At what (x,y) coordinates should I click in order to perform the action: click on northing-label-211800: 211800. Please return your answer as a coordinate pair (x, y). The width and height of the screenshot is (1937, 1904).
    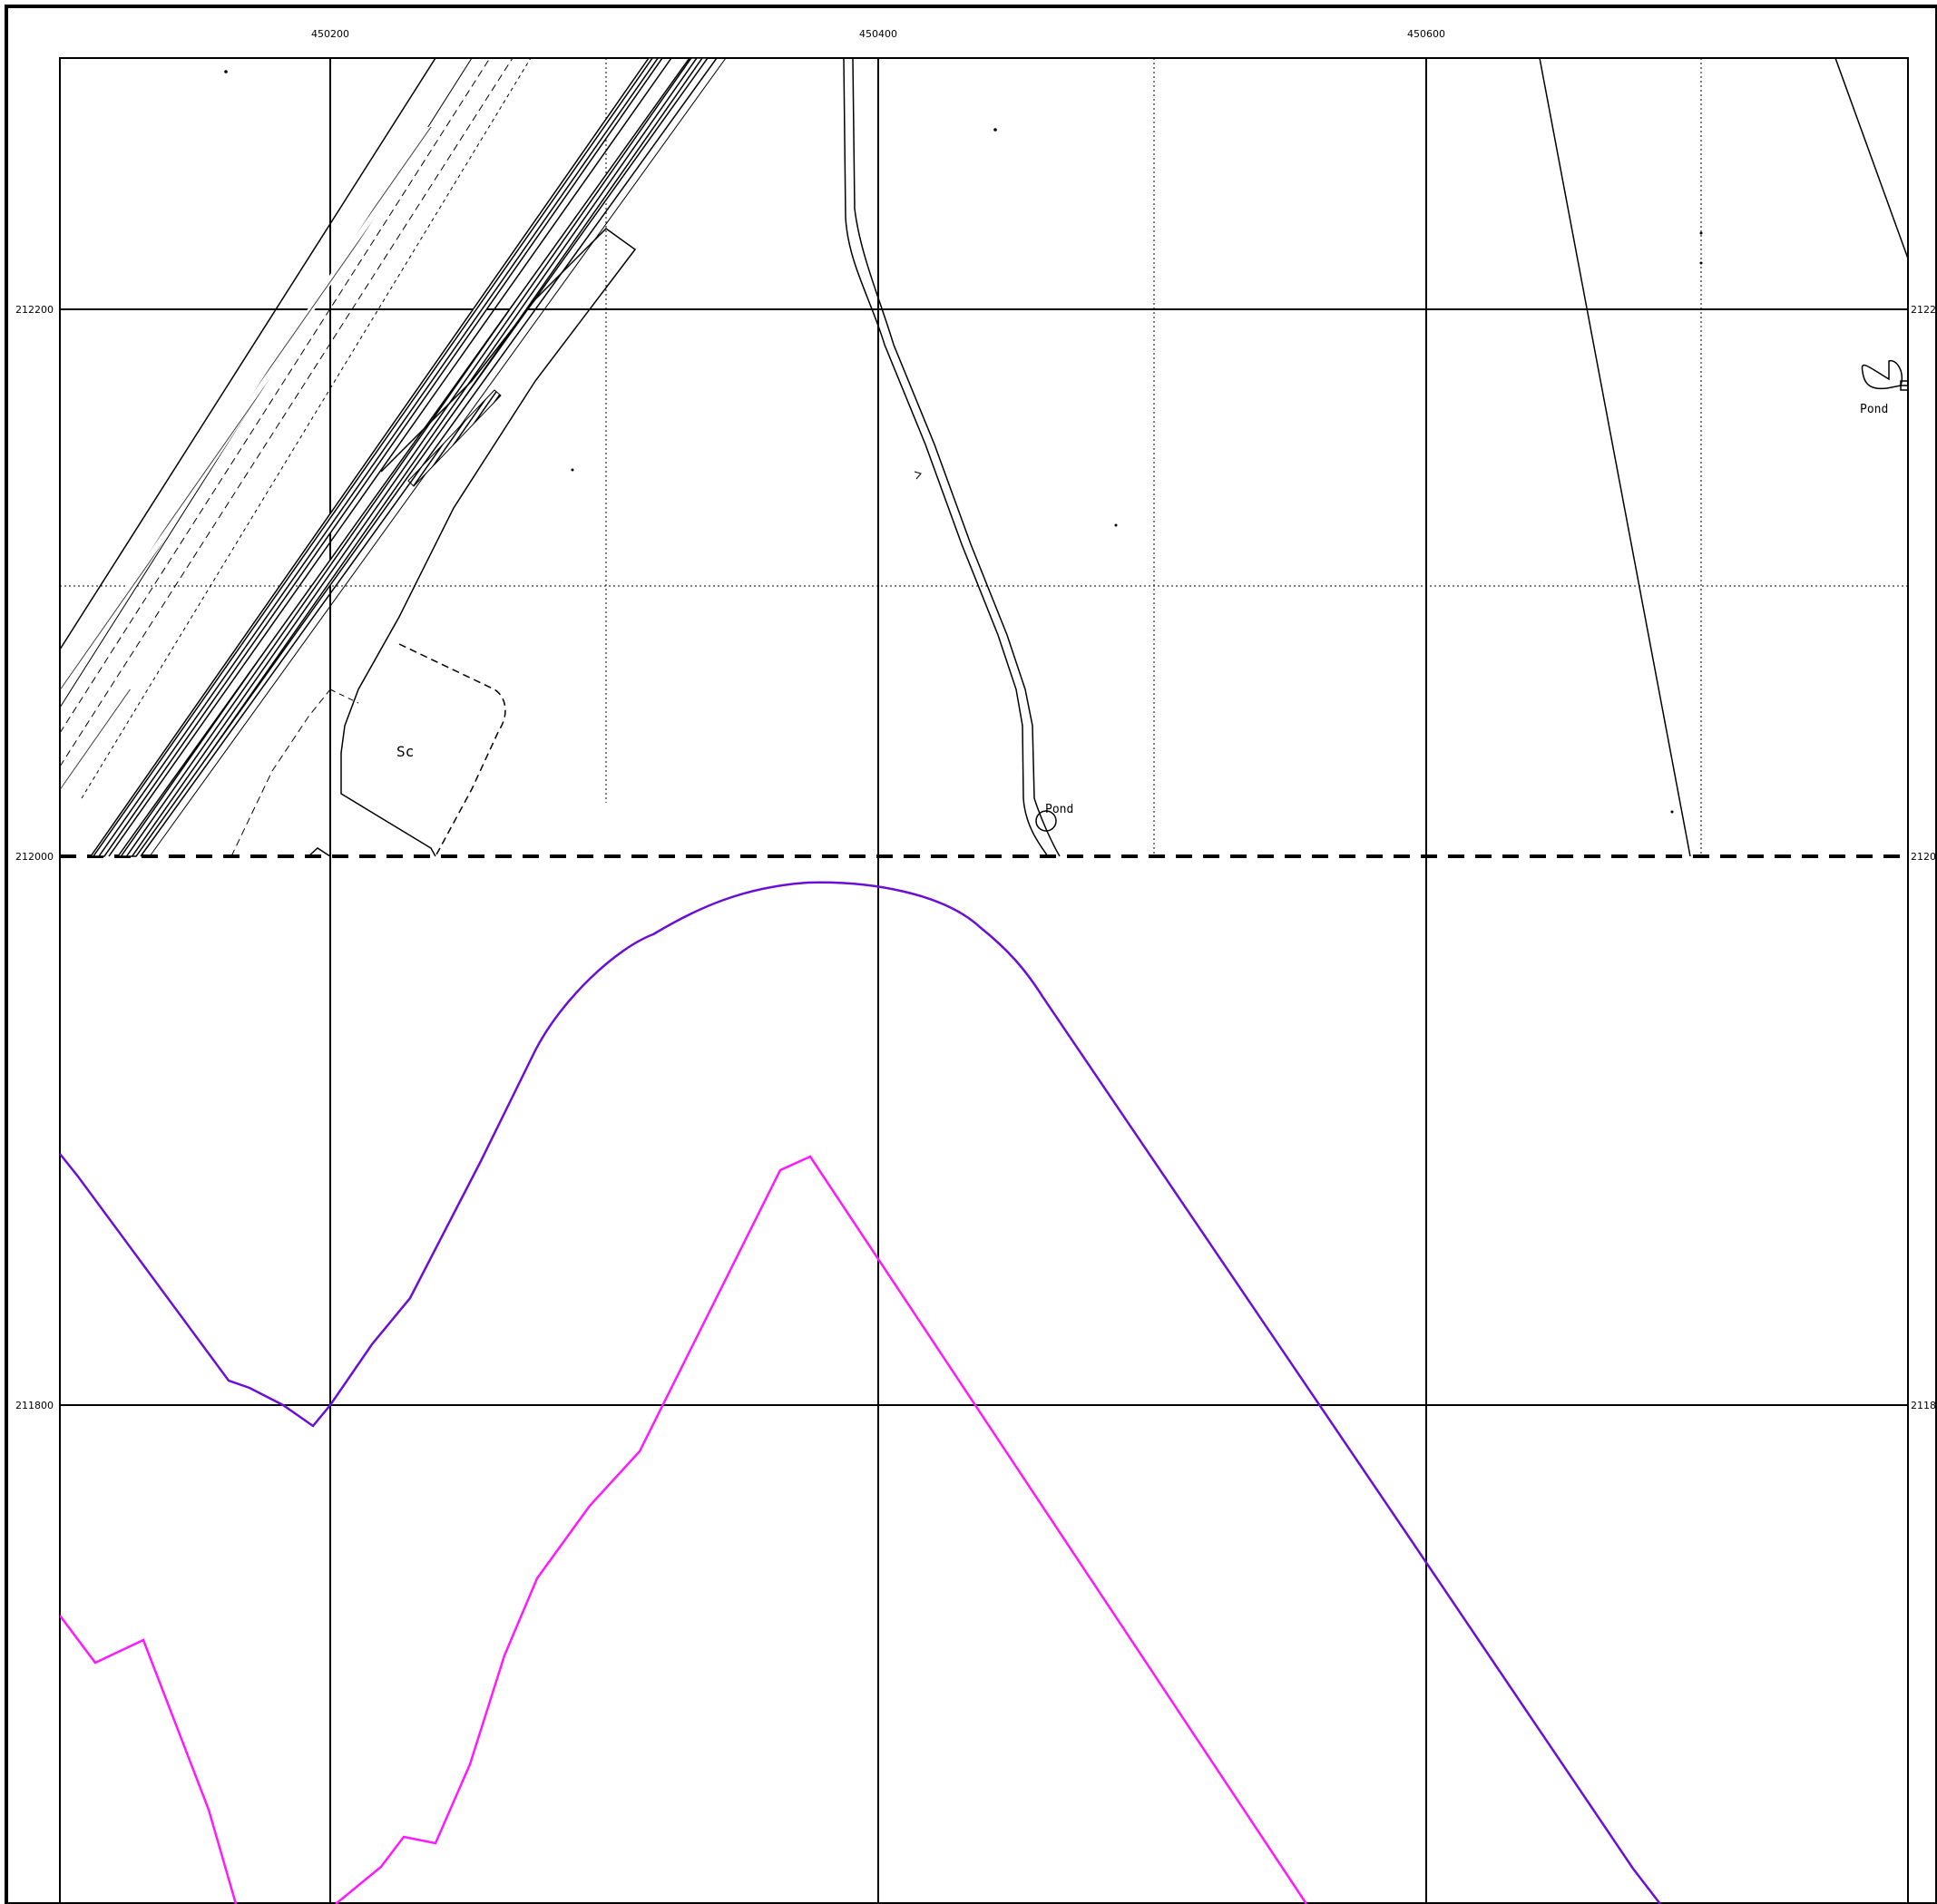
    Looking at the image, I should click on (34, 1406).